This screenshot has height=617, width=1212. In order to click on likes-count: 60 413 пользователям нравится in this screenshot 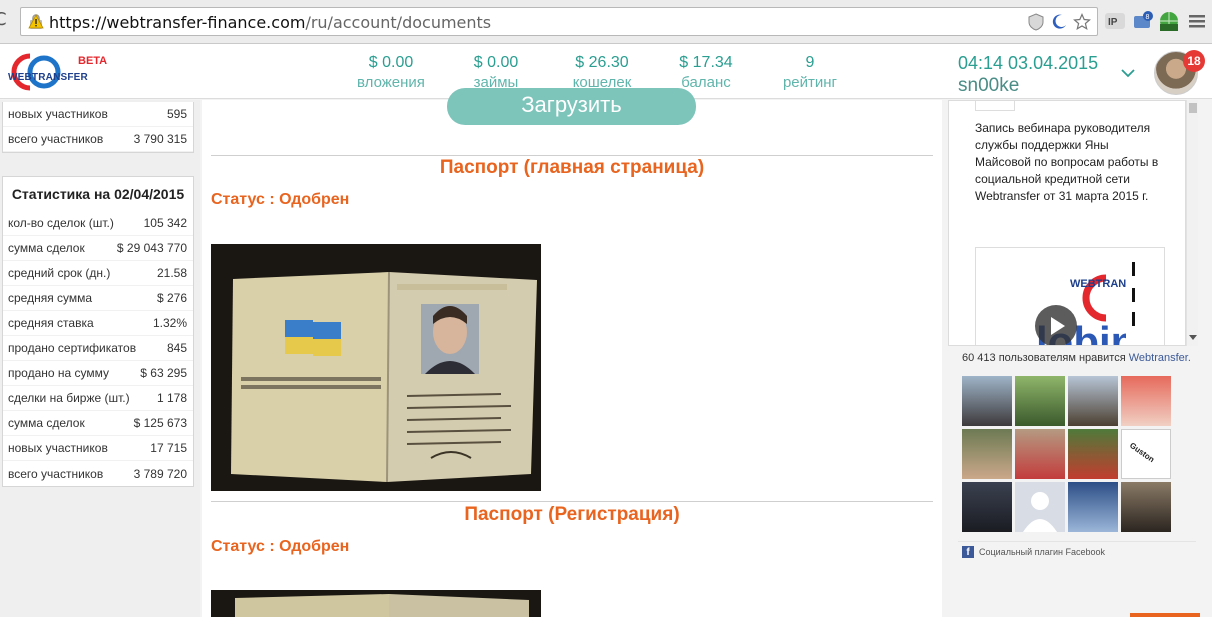, I will do `click(1044, 358)`.